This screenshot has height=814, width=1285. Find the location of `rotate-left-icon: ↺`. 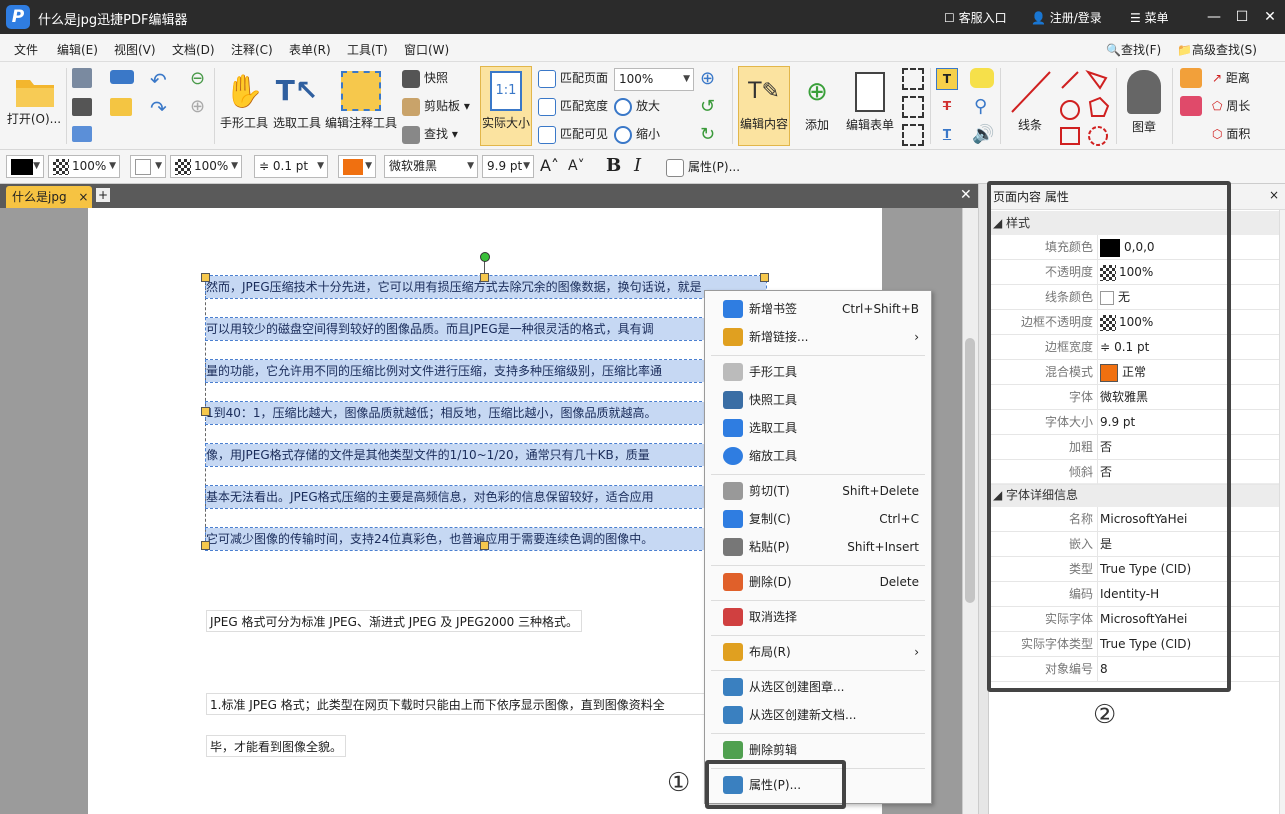

rotate-left-icon: ↺ is located at coordinates (707, 106).